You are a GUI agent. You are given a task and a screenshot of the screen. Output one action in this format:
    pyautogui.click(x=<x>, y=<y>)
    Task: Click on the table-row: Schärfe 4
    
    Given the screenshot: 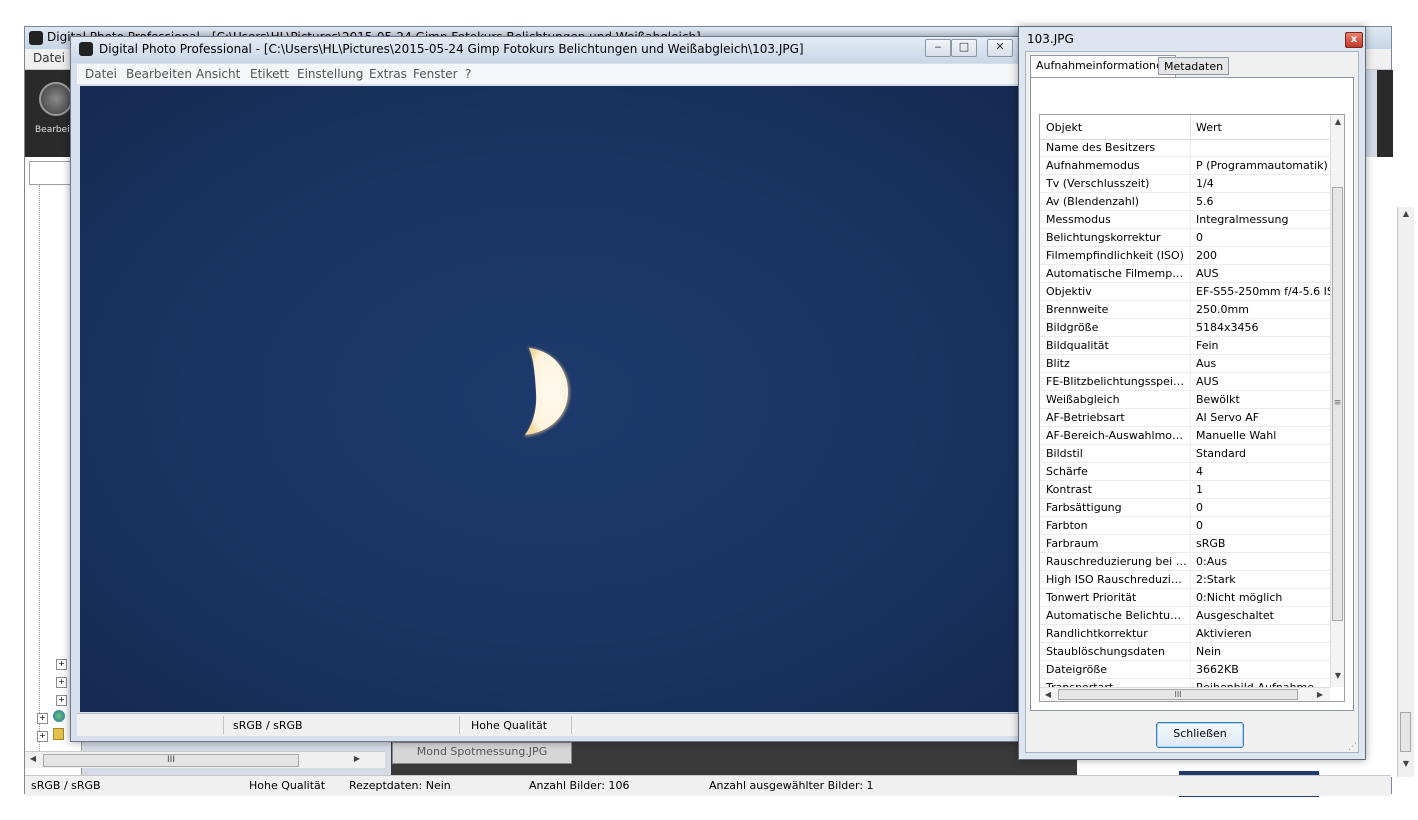 What is the action you would take?
    pyautogui.click(x=1185, y=472)
    